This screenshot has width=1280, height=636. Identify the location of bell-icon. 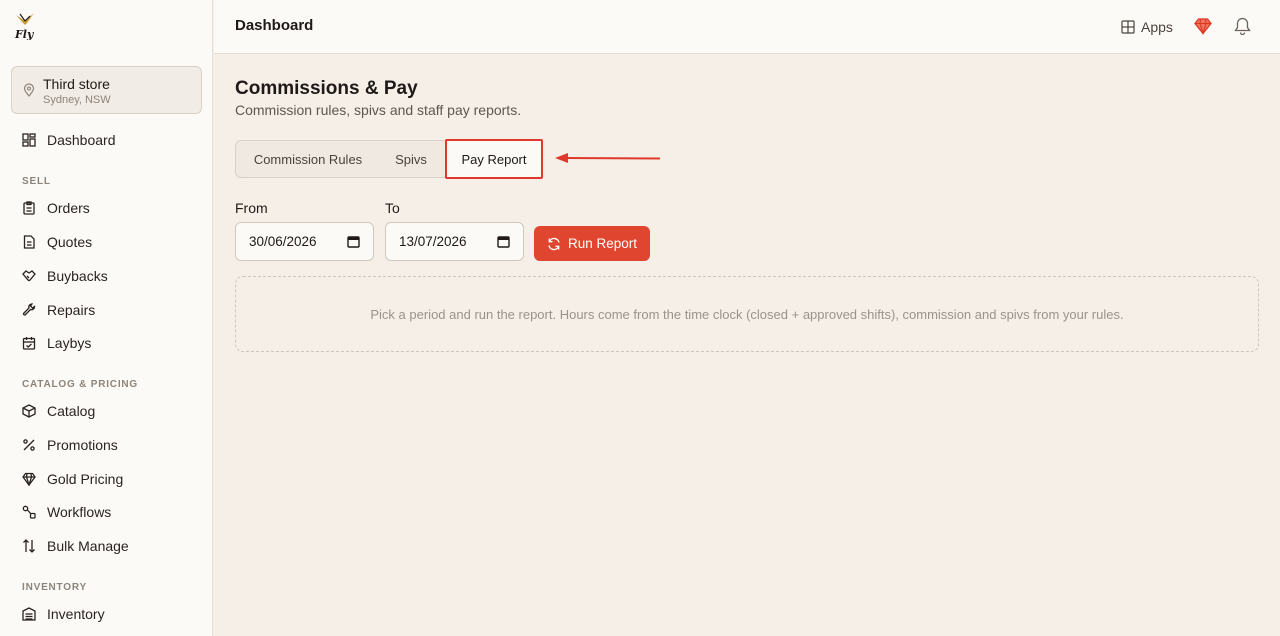
(1242, 26).